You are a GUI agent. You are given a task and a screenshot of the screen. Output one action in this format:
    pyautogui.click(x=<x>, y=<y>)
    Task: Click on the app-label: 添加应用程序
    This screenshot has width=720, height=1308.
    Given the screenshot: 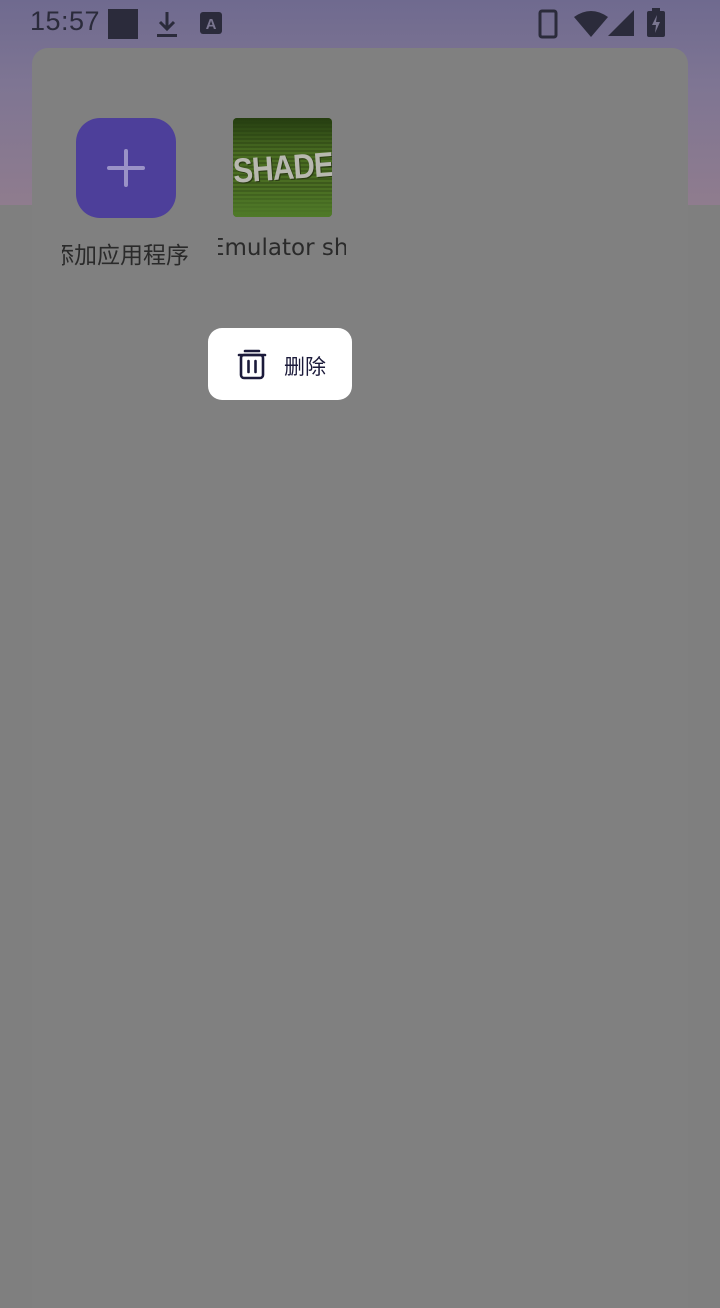 What is the action you would take?
    pyautogui.click(x=125, y=256)
    